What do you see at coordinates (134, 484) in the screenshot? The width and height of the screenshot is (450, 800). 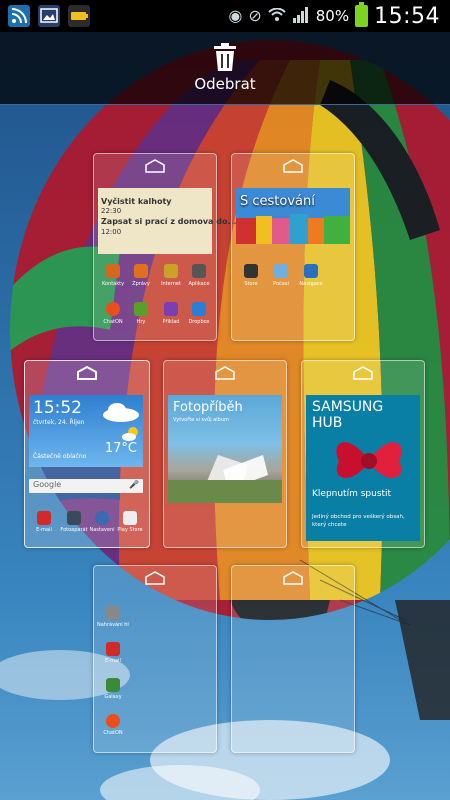 I see `mic-icon: 🎤` at bounding box center [134, 484].